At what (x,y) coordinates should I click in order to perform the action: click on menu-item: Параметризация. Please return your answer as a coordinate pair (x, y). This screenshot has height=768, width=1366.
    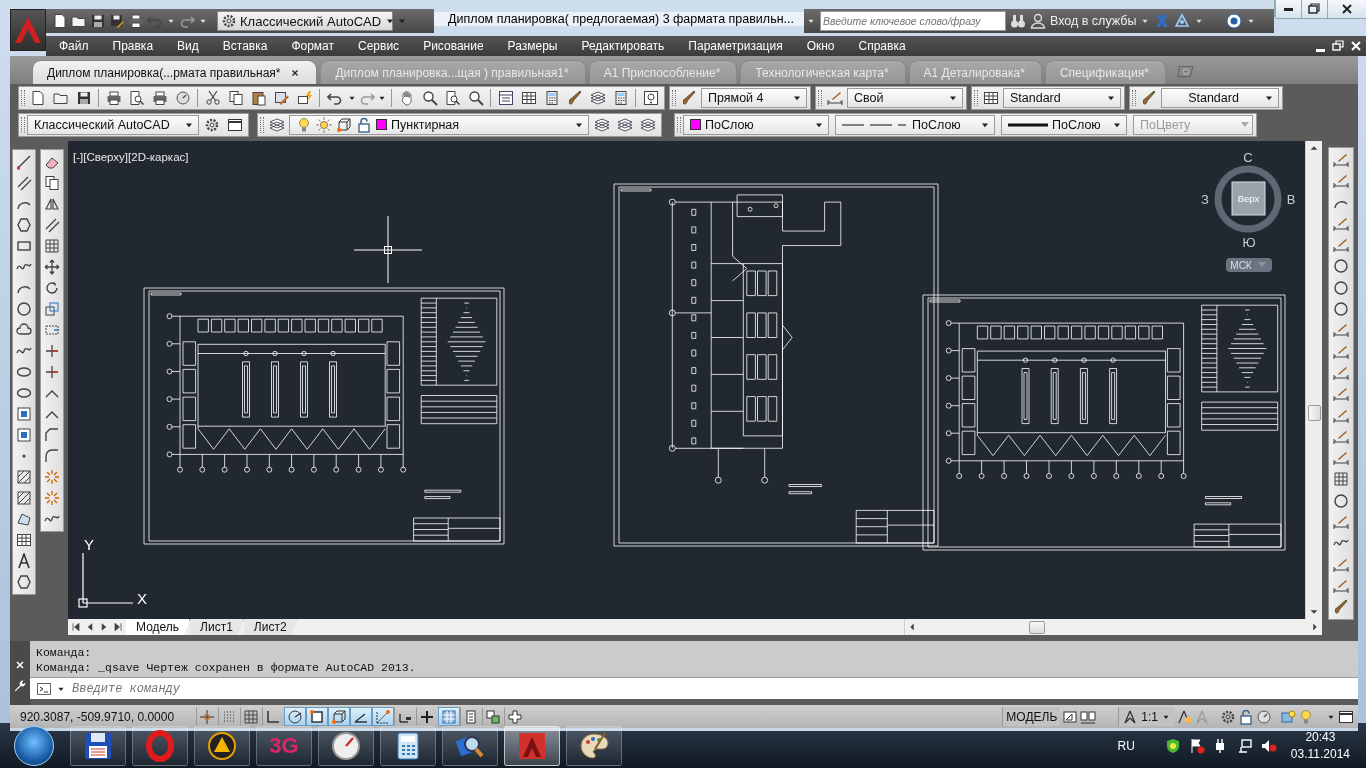
    Looking at the image, I should click on (735, 46).